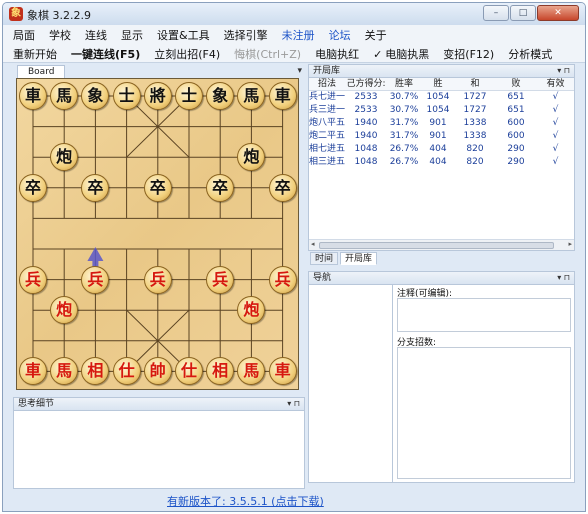  What do you see at coordinates (159, 404) in the screenshot?
I see `think-panel-header: 思考细节 ▾ ⊓` at bounding box center [159, 404].